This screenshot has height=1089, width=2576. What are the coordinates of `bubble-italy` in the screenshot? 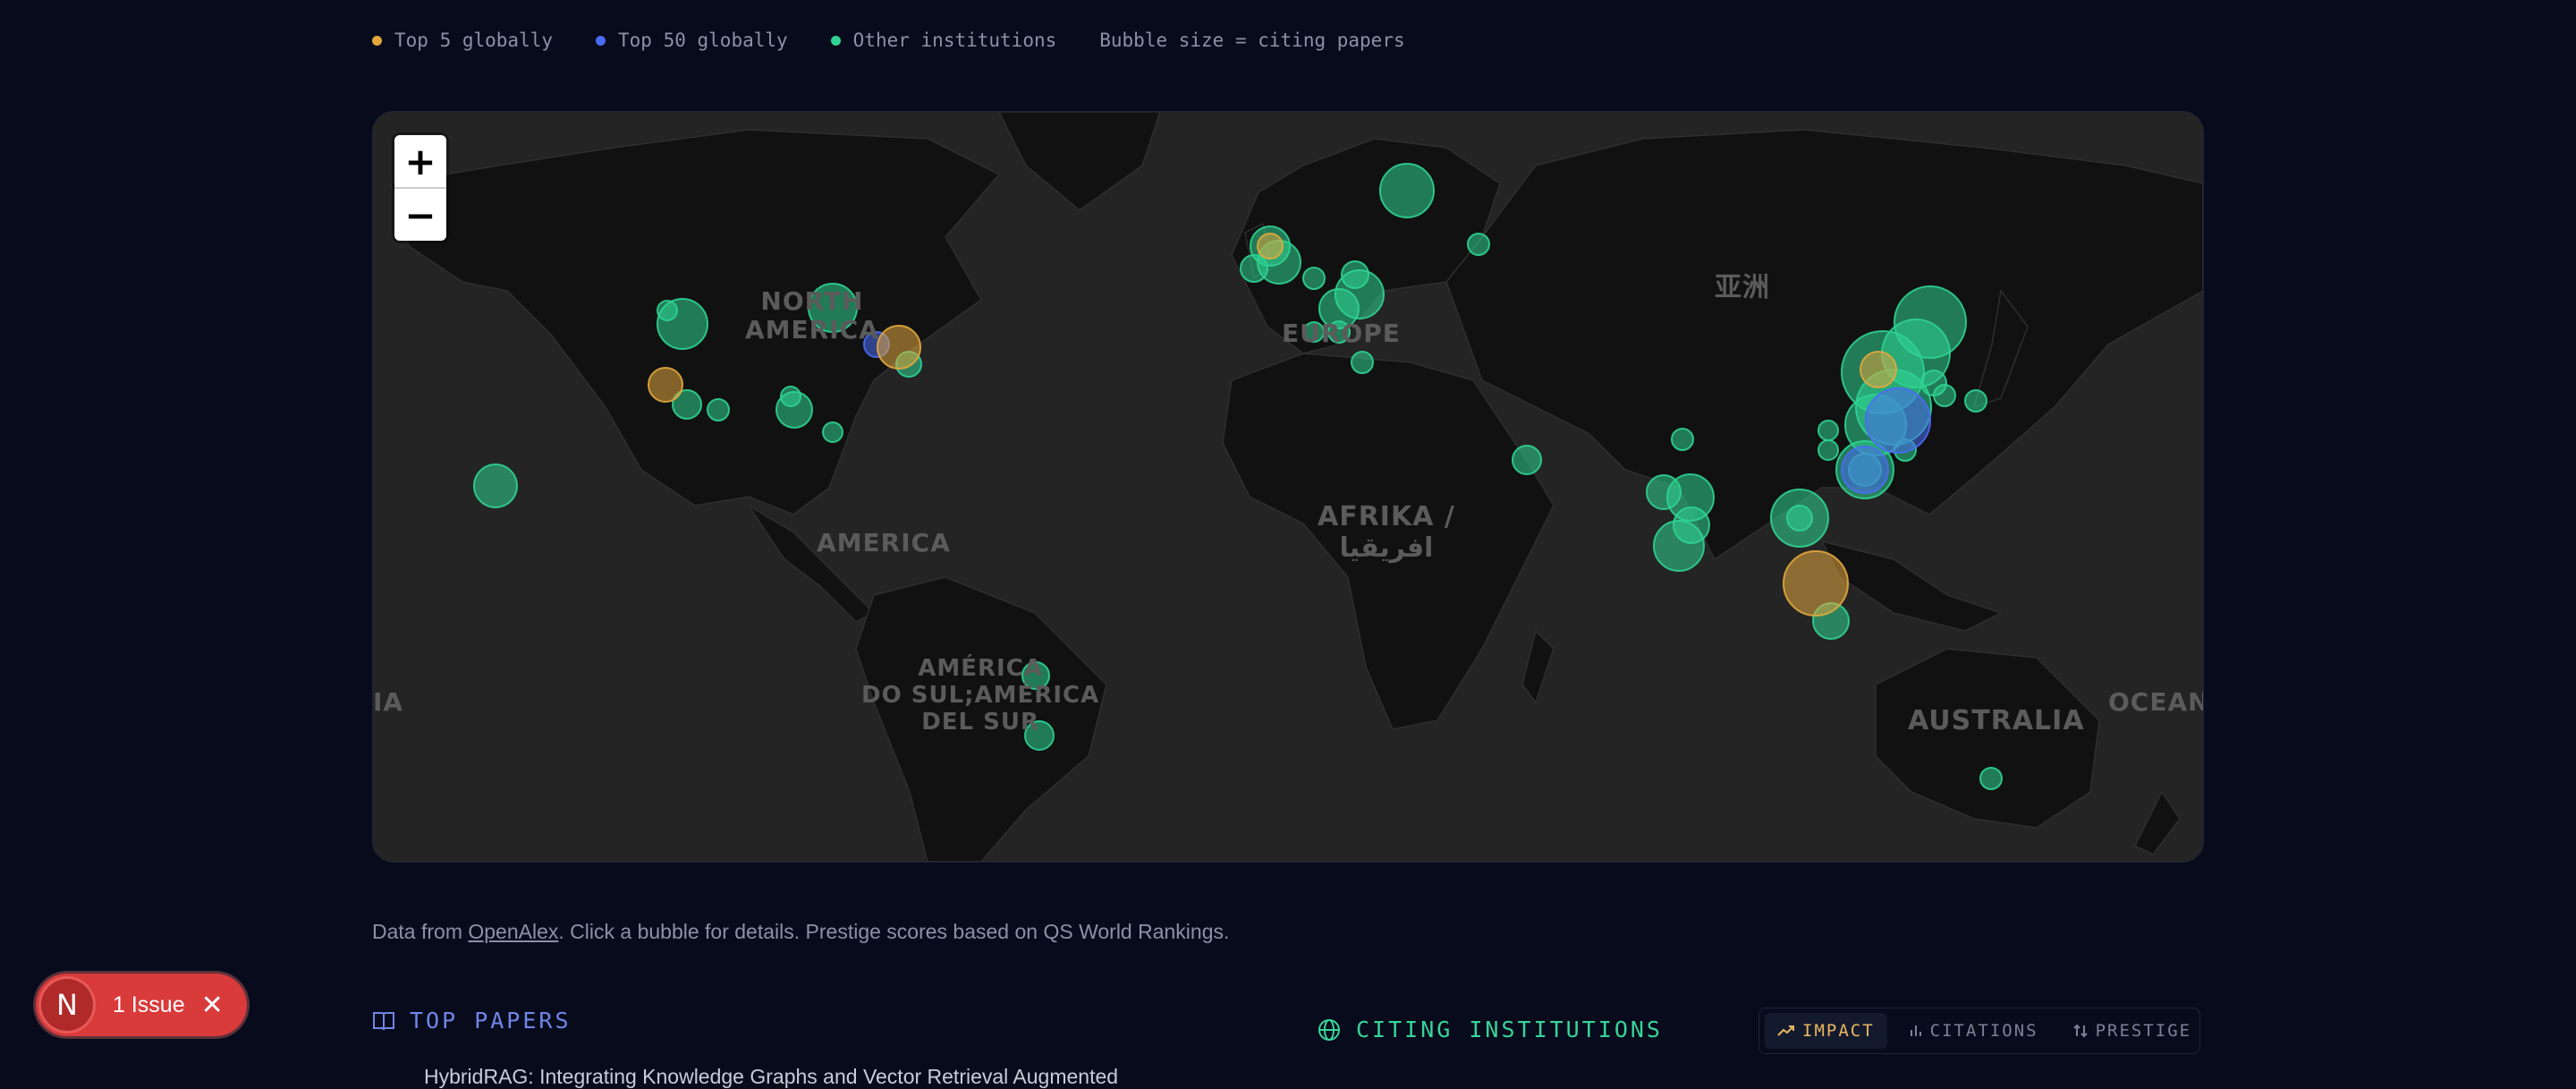 It's located at (1362, 362).